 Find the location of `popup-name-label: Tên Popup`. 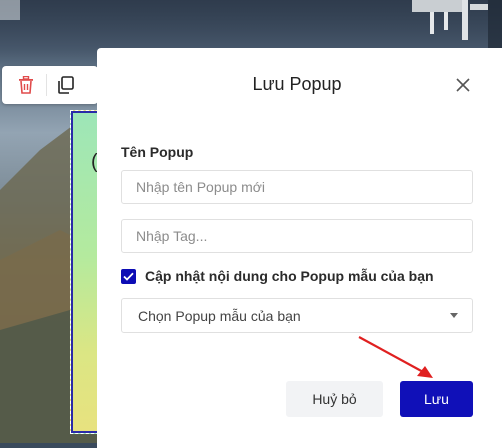

popup-name-label: Tên Popup is located at coordinates (157, 152).